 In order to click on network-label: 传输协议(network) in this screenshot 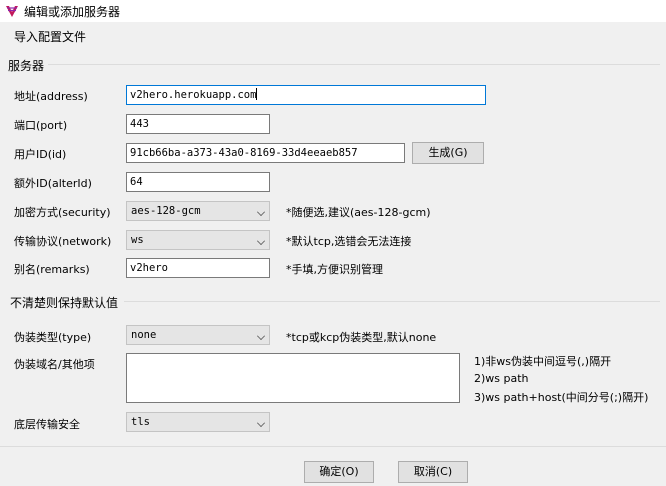, I will do `click(63, 241)`.